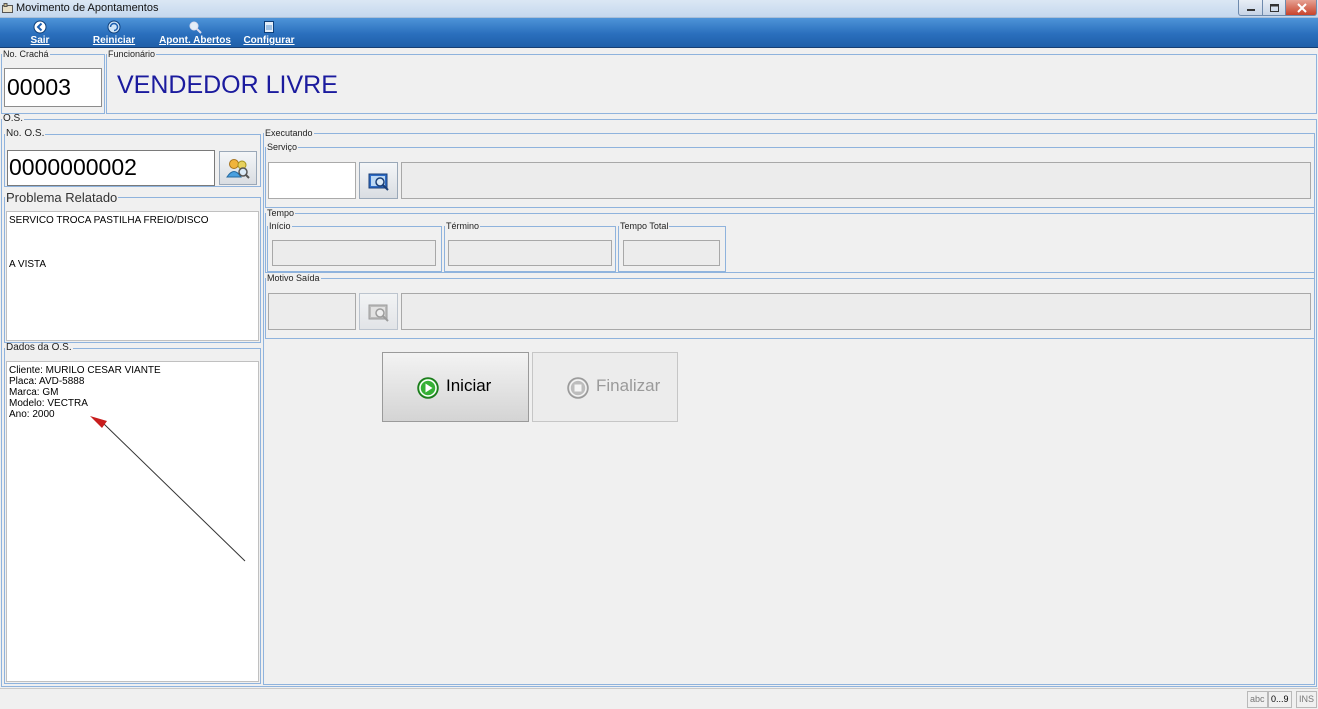 The width and height of the screenshot is (1318, 709). Describe the element at coordinates (40, 27) in the screenshot. I see `back-icon` at that location.